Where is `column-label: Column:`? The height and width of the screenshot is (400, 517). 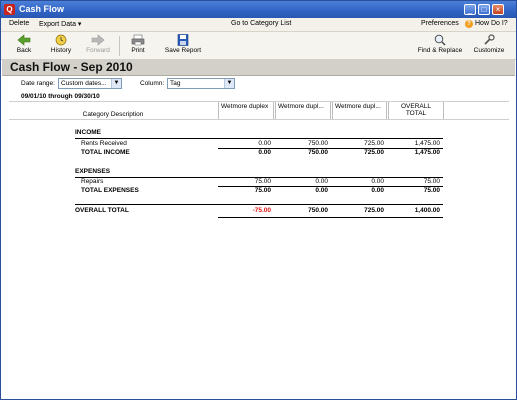 column-label: Column: is located at coordinates (152, 83).